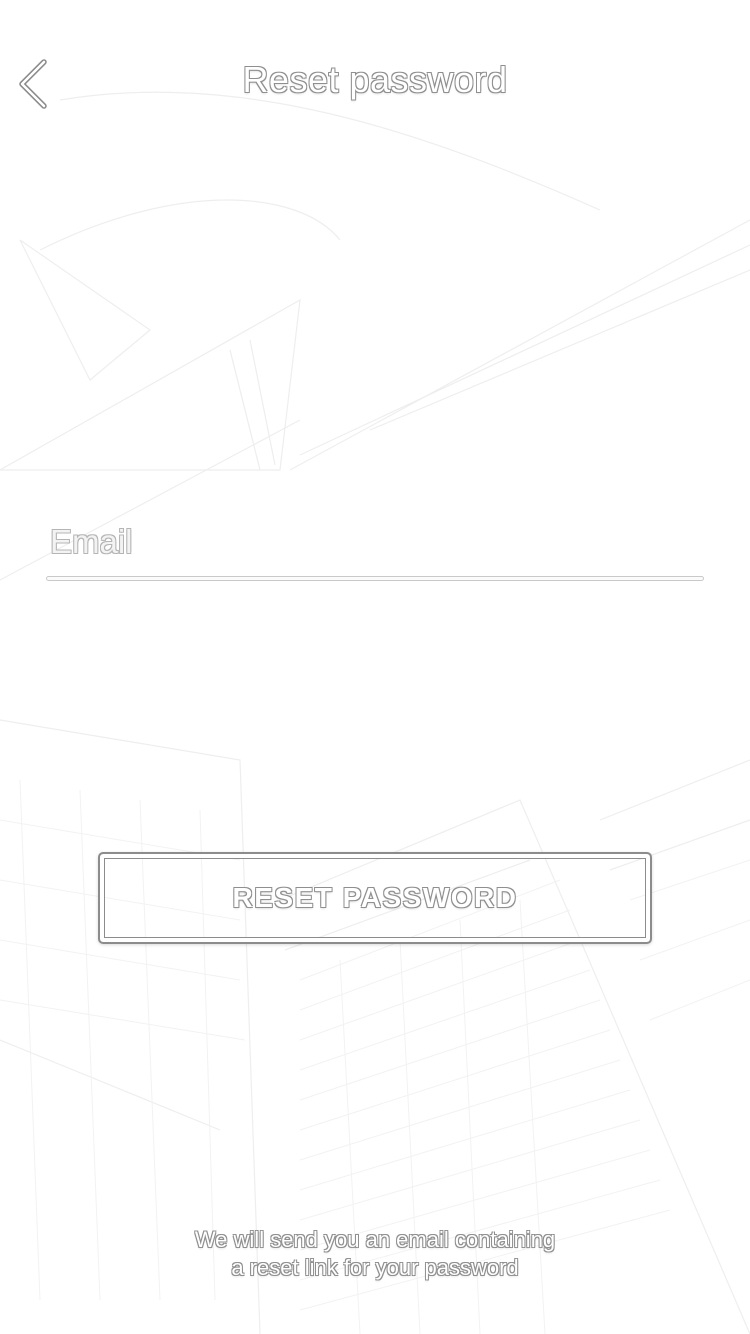 This screenshot has height=1334, width=750. I want to click on reset-info-line-2: a reset link for your password, so click(375, 1267).